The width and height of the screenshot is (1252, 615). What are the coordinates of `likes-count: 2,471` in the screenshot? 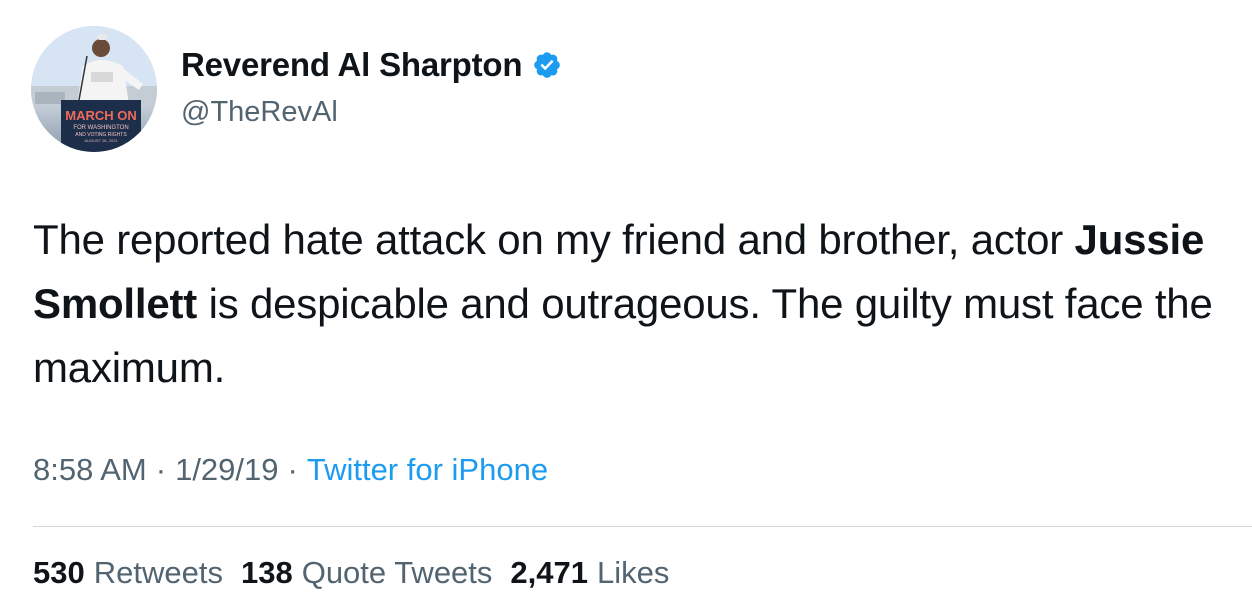 It's located at (549, 572).